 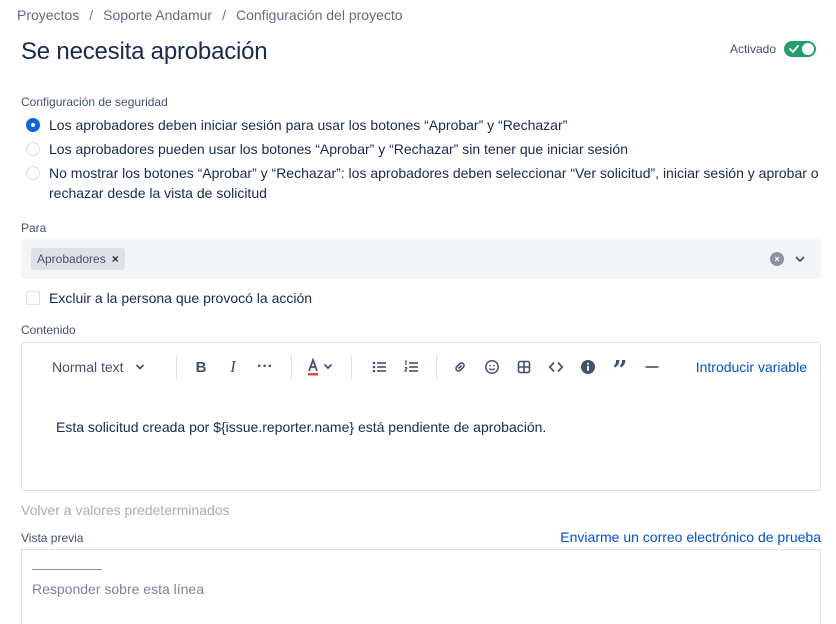 What do you see at coordinates (421, 586) in the screenshot?
I see `preview-box: Responder sobre esta línea` at bounding box center [421, 586].